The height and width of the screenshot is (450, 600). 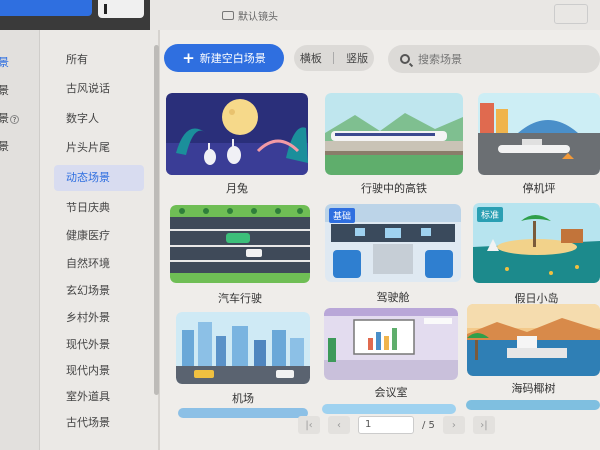 What do you see at coordinates (240, 298) in the screenshot?
I see `scene-label: 汽车行驶` at bounding box center [240, 298].